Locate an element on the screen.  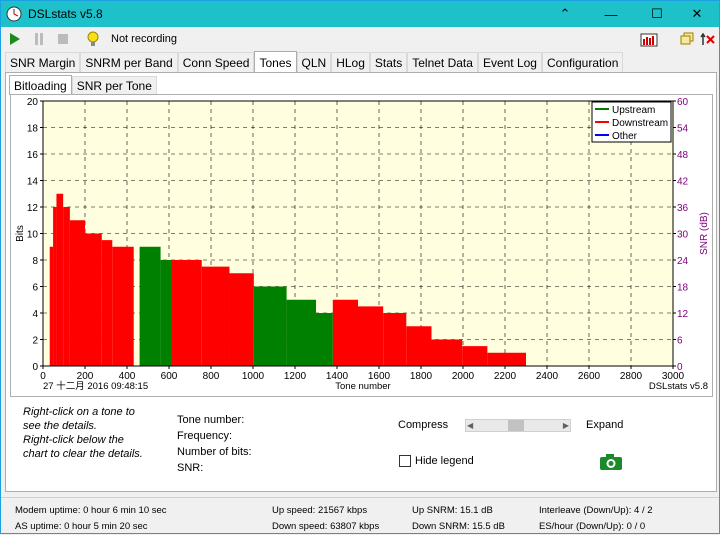
chart-timestamp: 27 十二月 2016 09:48:15 is located at coordinates (95, 386).